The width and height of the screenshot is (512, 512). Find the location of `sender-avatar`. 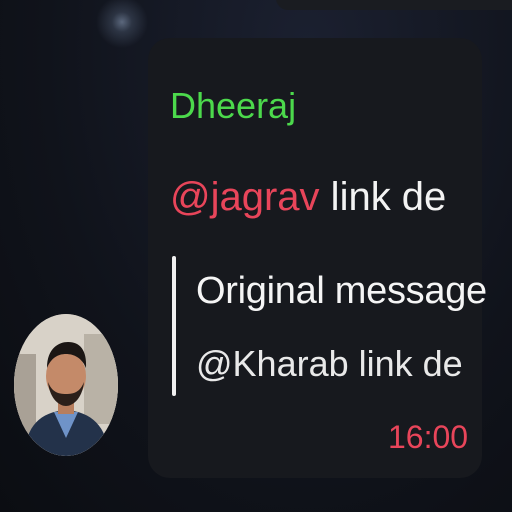

sender-avatar is located at coordinates (66, 385).